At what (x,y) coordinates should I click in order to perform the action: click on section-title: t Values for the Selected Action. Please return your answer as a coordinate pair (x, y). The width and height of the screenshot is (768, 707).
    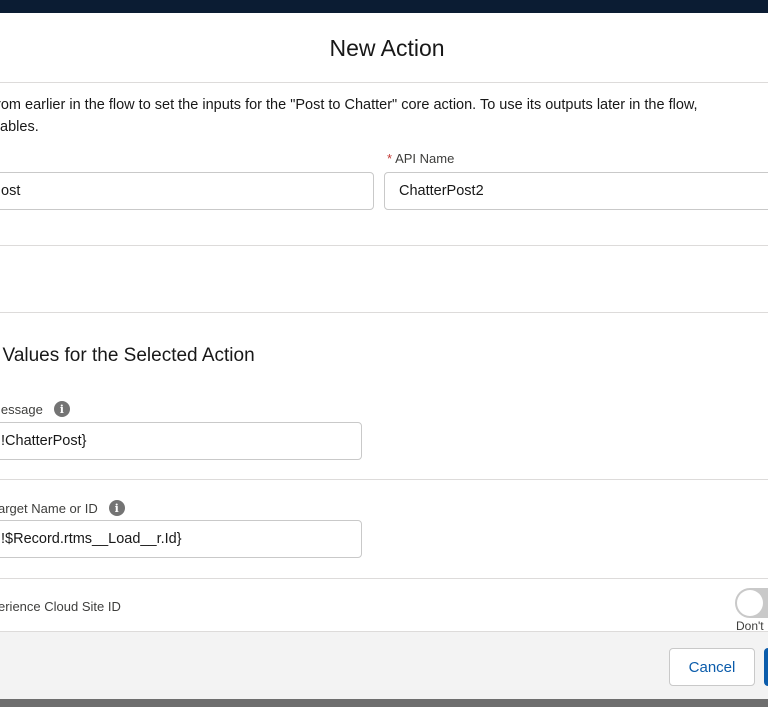
    Looking at the image, I should click on (127, 355).